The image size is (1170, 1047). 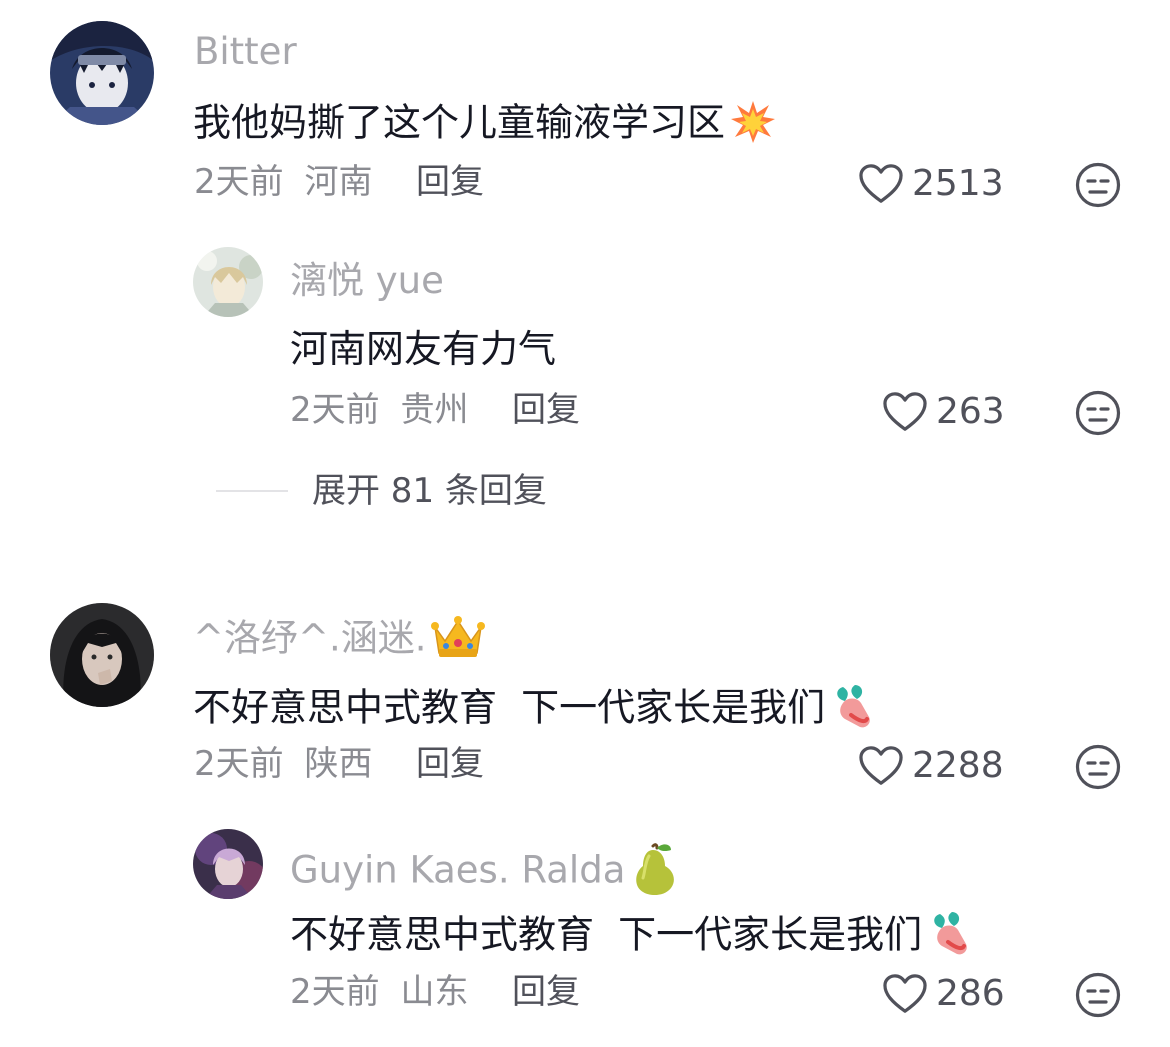 I want to click on comment-location: 河南, so click(x=338, y=182).